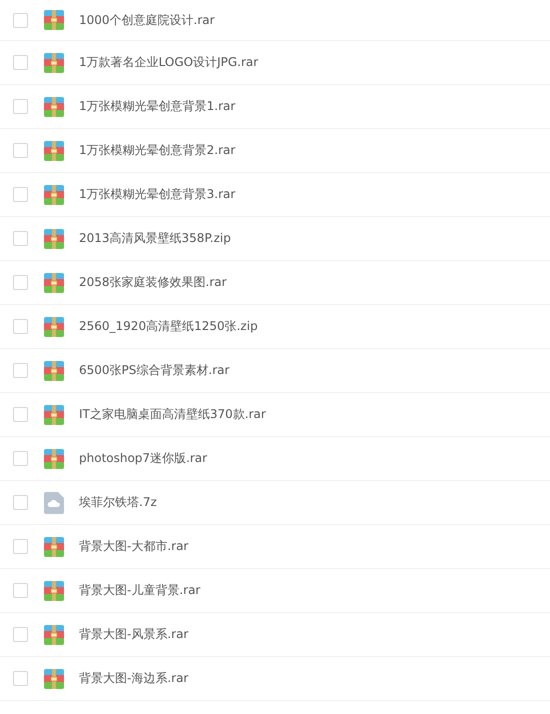  Describe the element at coordinates (154, 370) in the screenshot. I see `file-name: 6500张PS综合背景素材.rar` at that location.